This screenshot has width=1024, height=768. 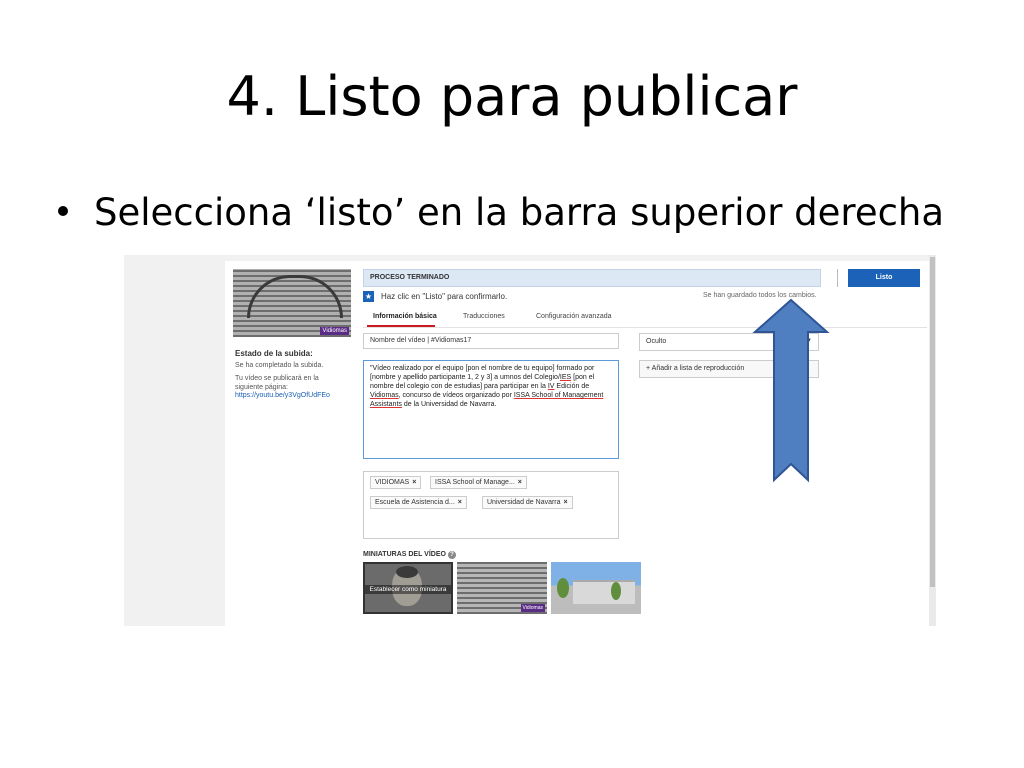 What do you see at coordinates (410, 277) in the screenshot?
I see `process-status-label: PROCESO TERMINADO` at bounding box center [410, 277].